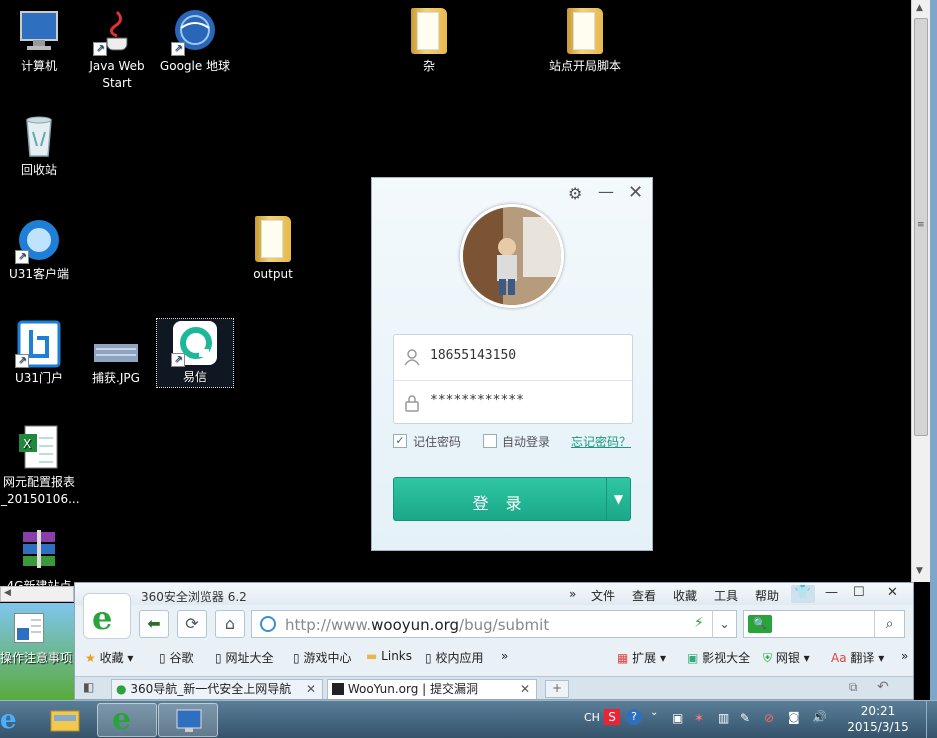 This screenshot has width=937, height=738. Describe the element at coordinates (192, 624) in the screenshot. I see `refresh-button: ⟳` at that location.